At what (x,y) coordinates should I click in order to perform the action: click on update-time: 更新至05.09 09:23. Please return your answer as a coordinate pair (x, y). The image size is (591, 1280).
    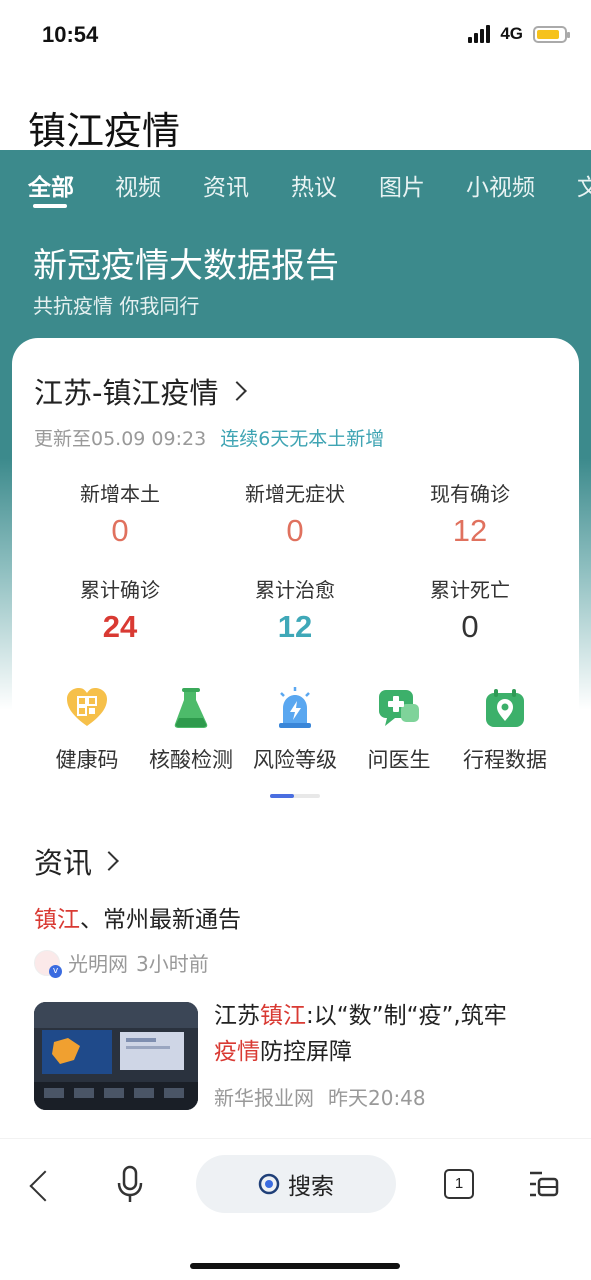
    Looking at the image, I should click on (120, 439).